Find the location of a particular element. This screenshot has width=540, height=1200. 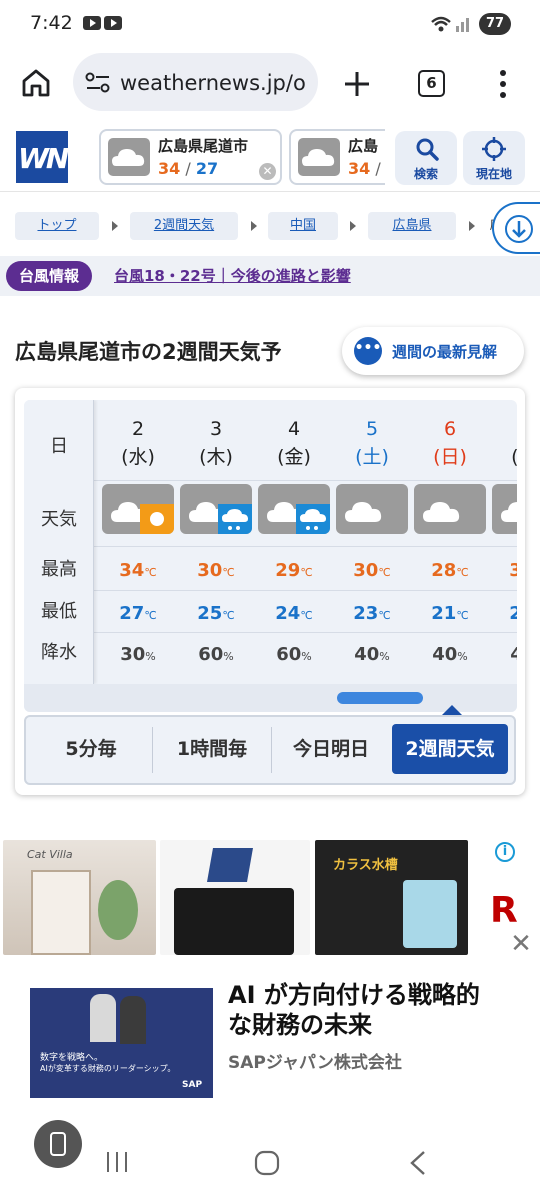

tab-hourly: 1時間毎 is located at coordinates (212, 749).